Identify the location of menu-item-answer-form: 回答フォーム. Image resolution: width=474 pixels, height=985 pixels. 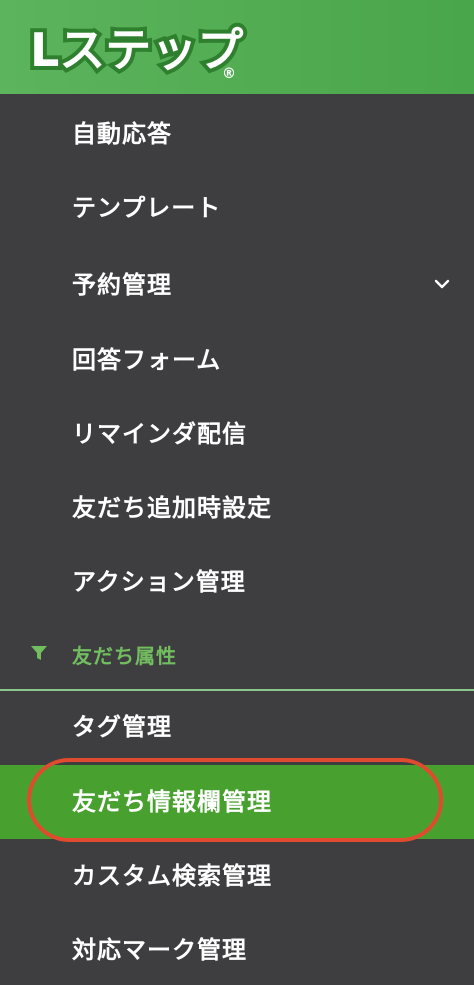
(146, 360).